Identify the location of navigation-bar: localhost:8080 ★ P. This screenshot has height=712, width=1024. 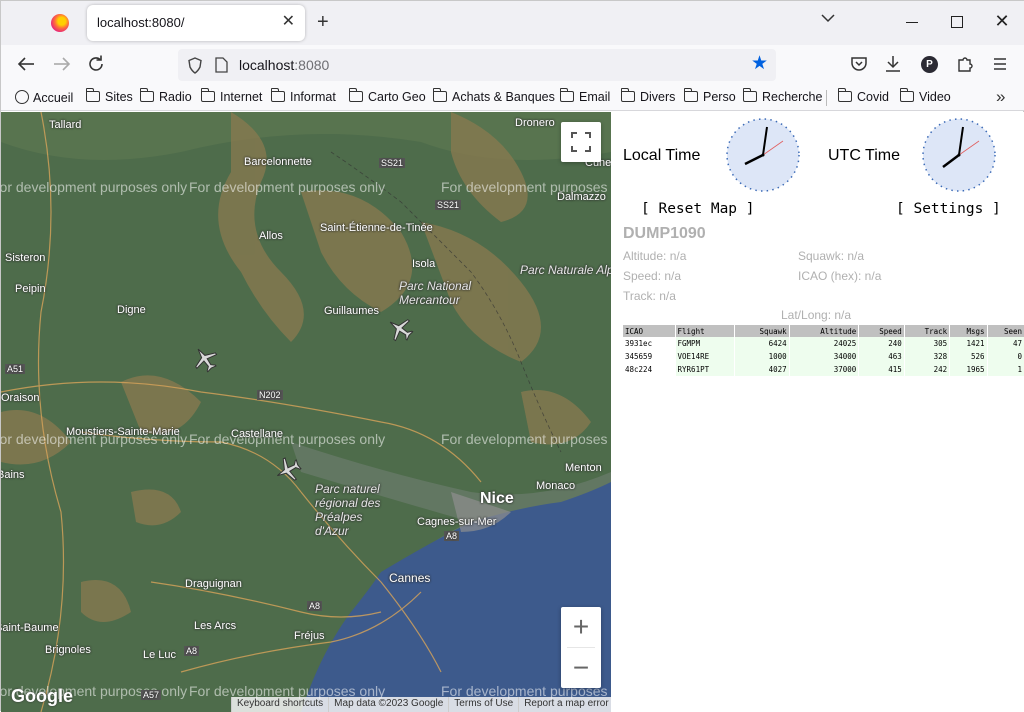
(512, 65).